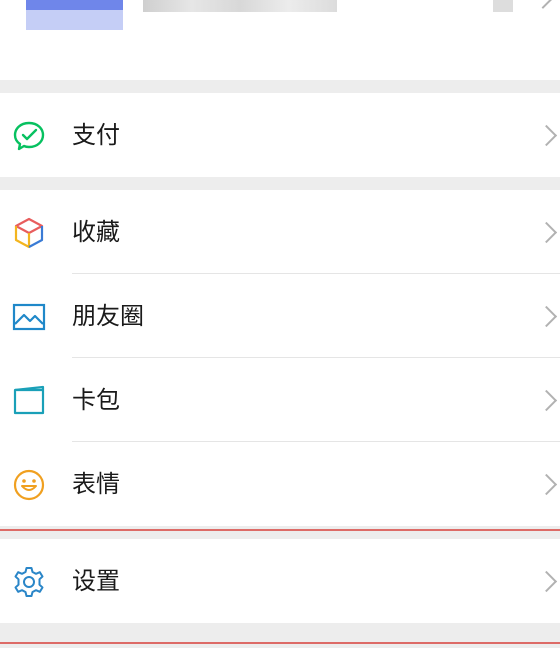  I want to click on menu-item-label: 朋友圈, so click(108, 316).